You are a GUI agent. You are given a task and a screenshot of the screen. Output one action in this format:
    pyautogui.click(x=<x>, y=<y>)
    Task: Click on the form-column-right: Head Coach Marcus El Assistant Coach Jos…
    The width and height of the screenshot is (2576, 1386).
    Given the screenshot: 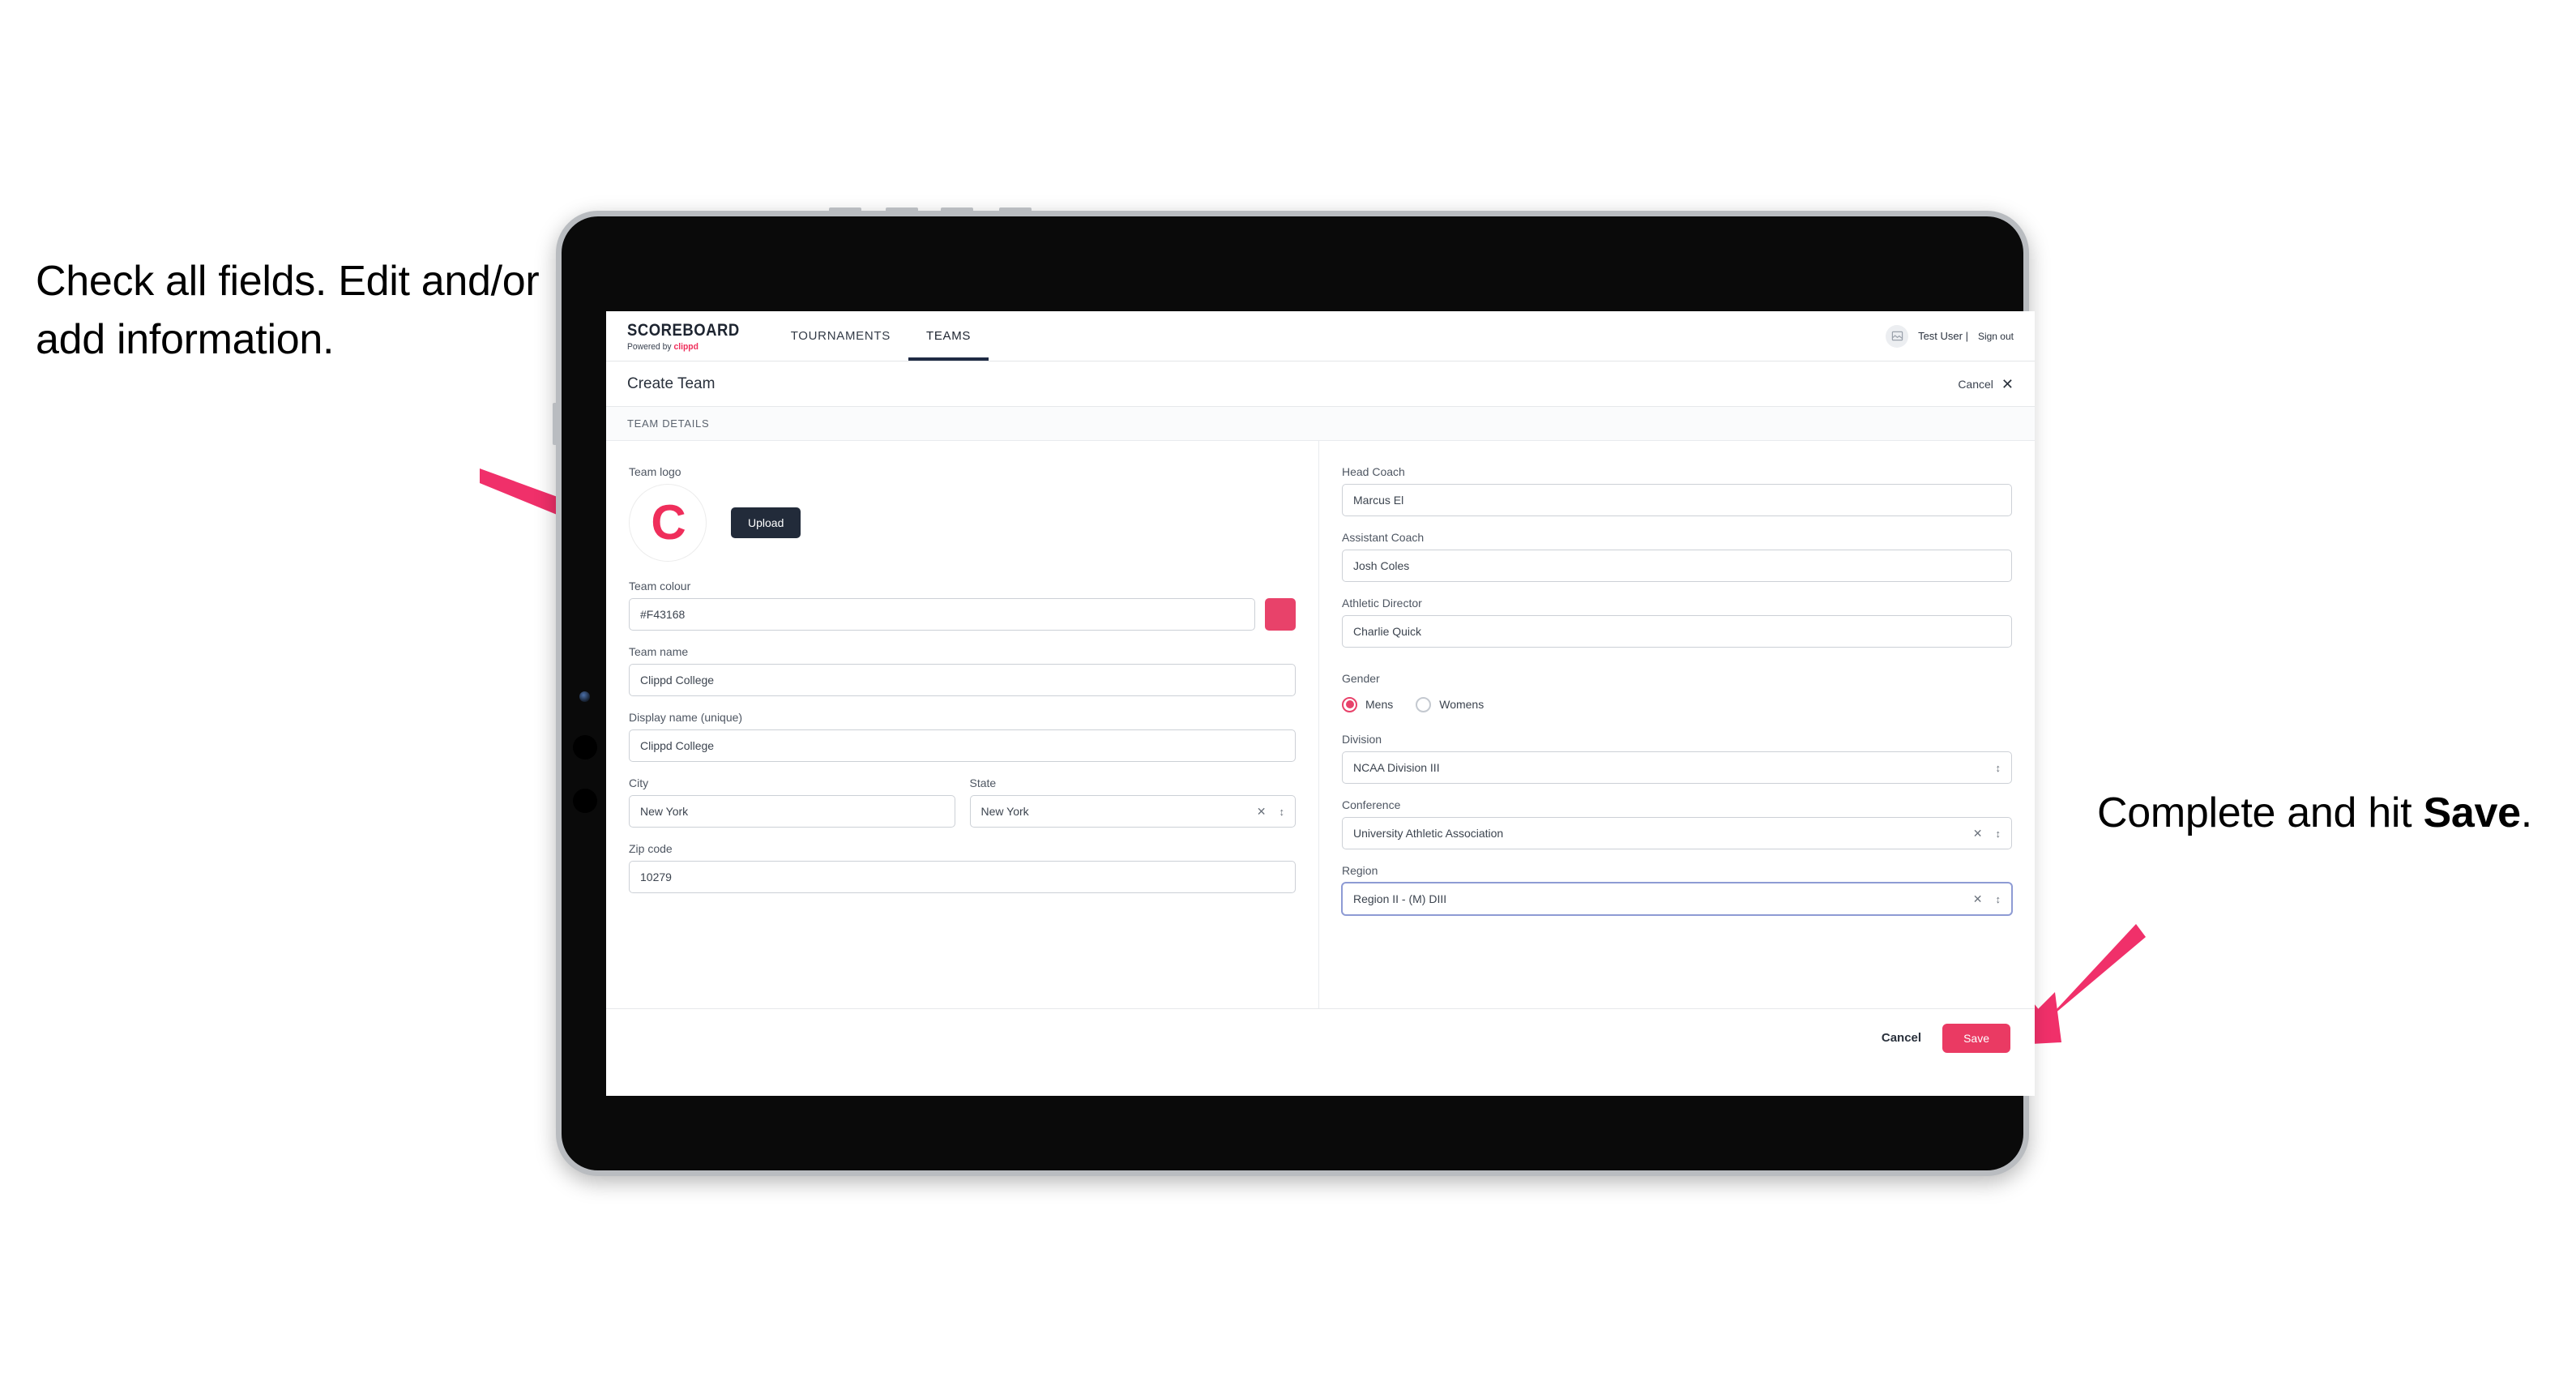 What is the action you would take?
    pyautogui.click(x=1677, y=724)
    